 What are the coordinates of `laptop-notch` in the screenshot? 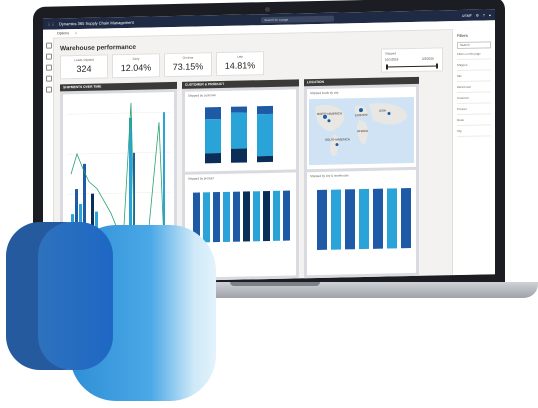 It's located at (275, 284).